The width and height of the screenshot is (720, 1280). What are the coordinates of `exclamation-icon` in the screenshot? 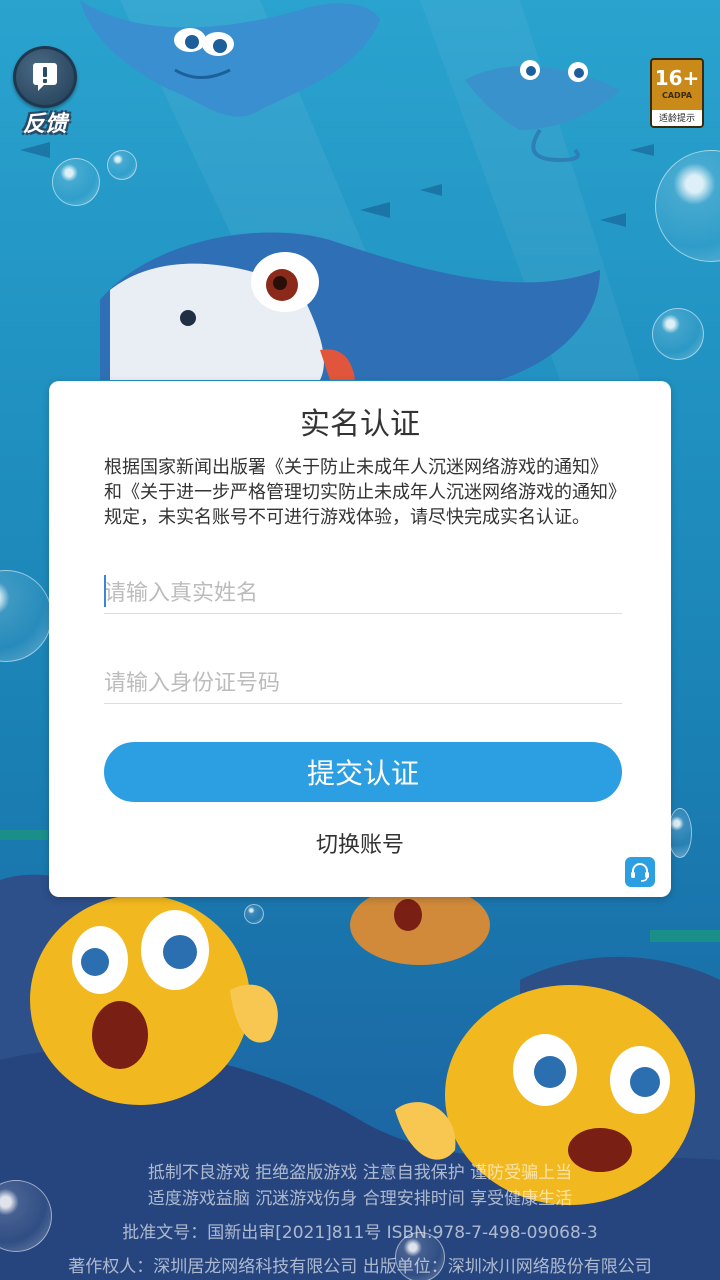 It's located at (45, 77).